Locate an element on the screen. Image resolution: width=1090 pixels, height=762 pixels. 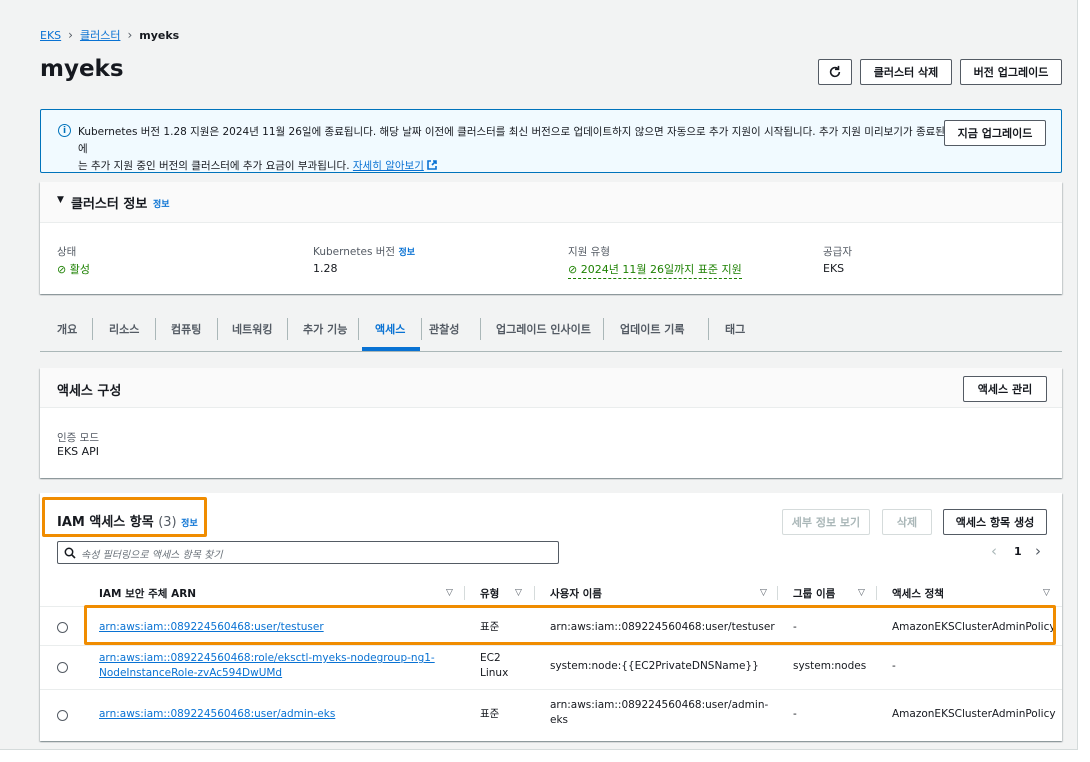
info-icon: i is located at coordinates (64, 130).